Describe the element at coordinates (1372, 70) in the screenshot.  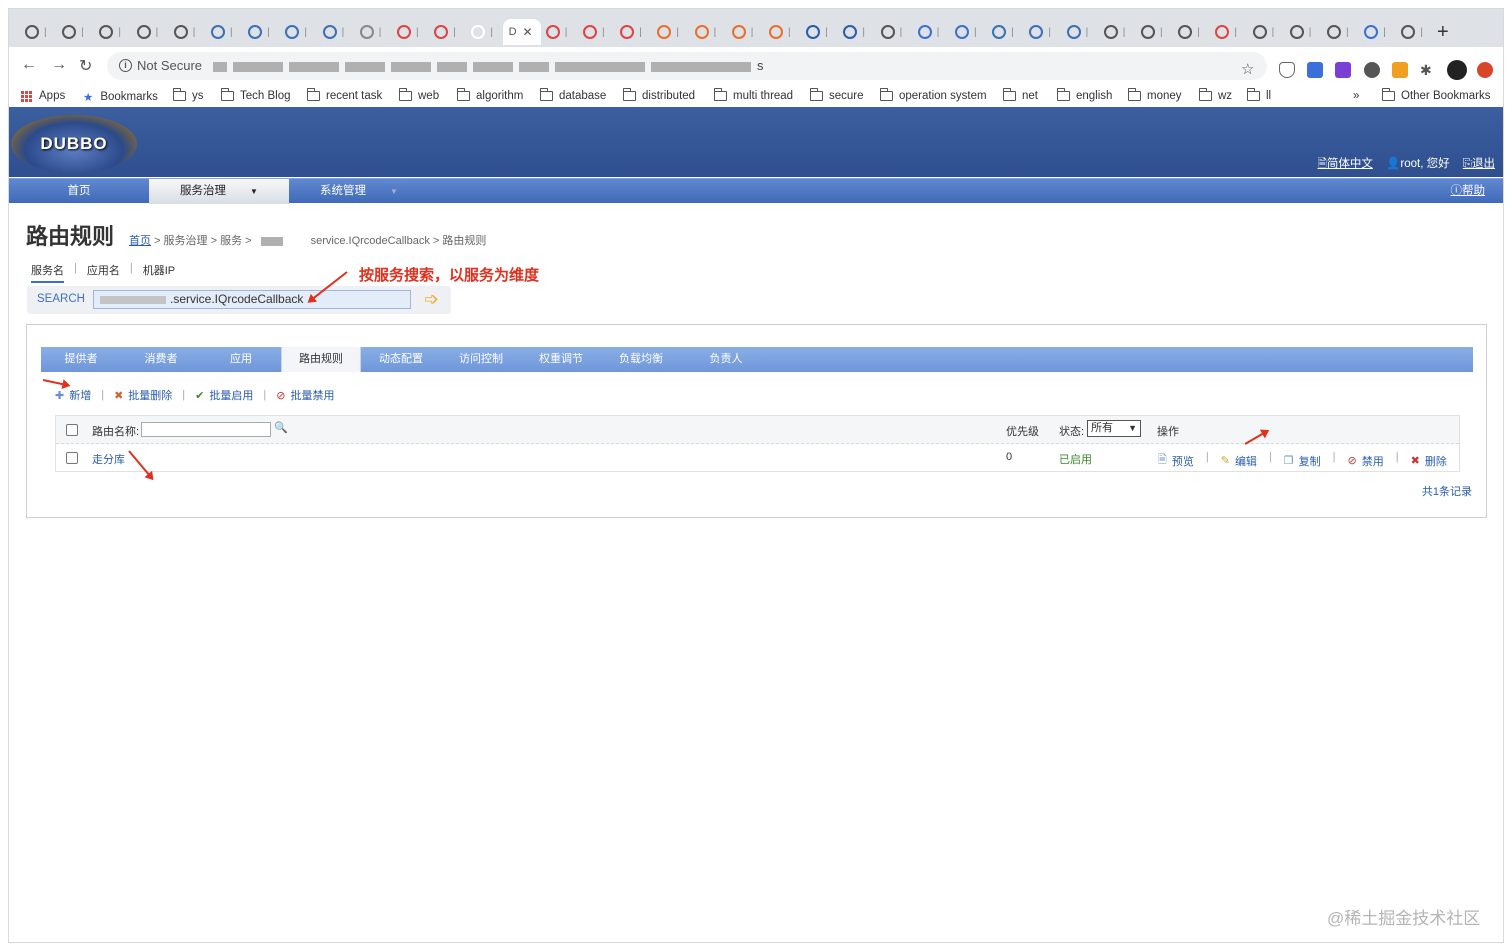
I see `copy-extension-icon` at that location.